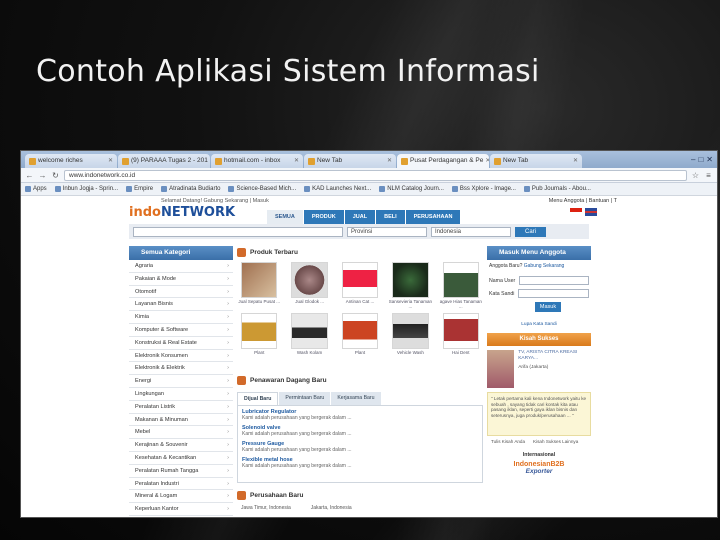 This screenshot has height=540, width=720. What do you see at coordinates (181, 484) in the screenshot?
I see `category-item: Peralatan Industri ›` at bounding box center [181, 484].